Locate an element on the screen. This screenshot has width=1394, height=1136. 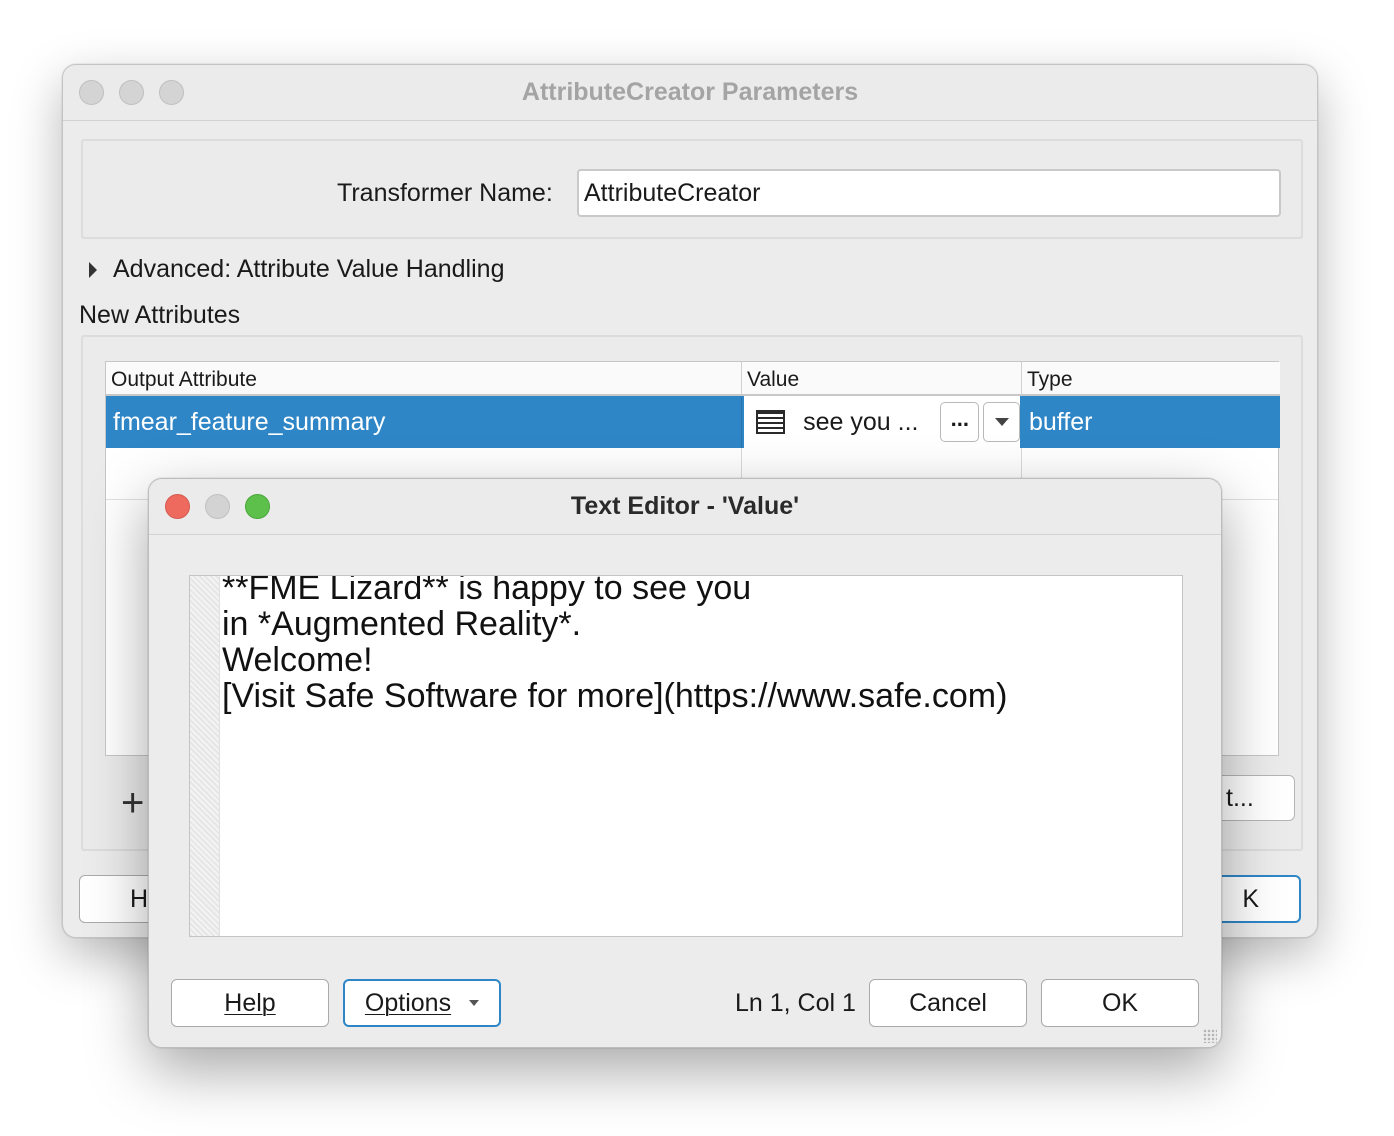
help-button: Help is located at coordinates (250, 1003).